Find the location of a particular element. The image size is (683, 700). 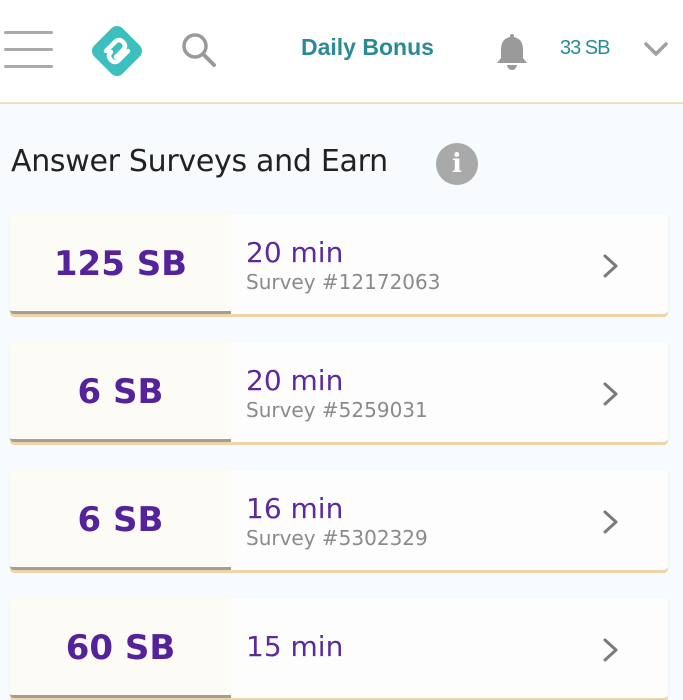

survey-card: 60 SB 15 min is located at coordinates (339, 648).